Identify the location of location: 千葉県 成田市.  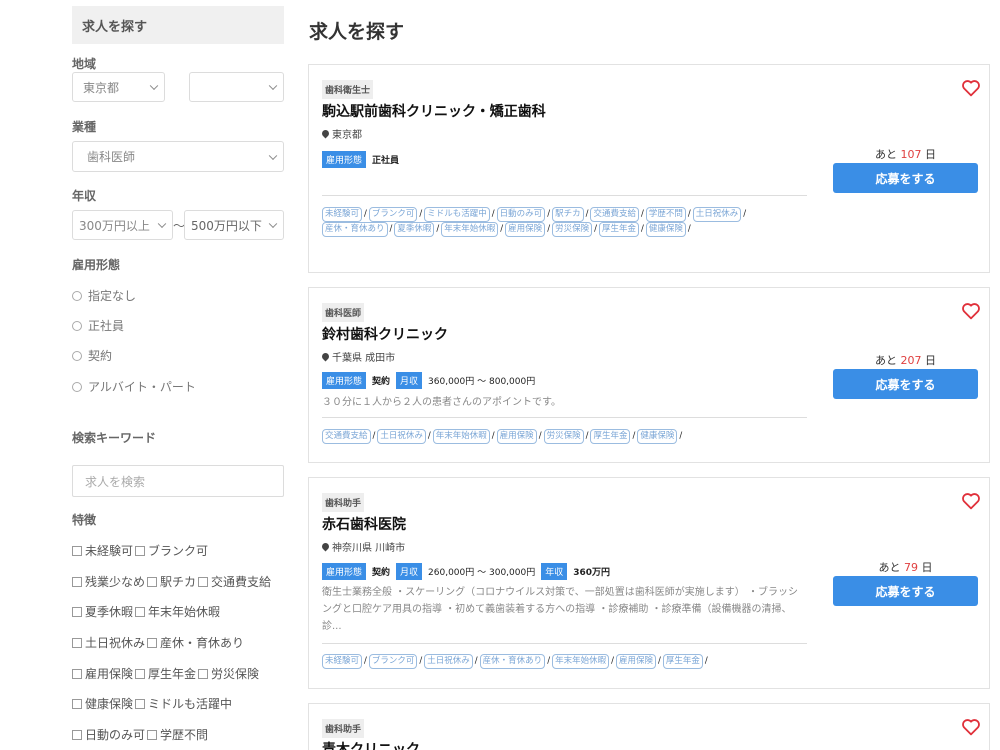
(357, 356).